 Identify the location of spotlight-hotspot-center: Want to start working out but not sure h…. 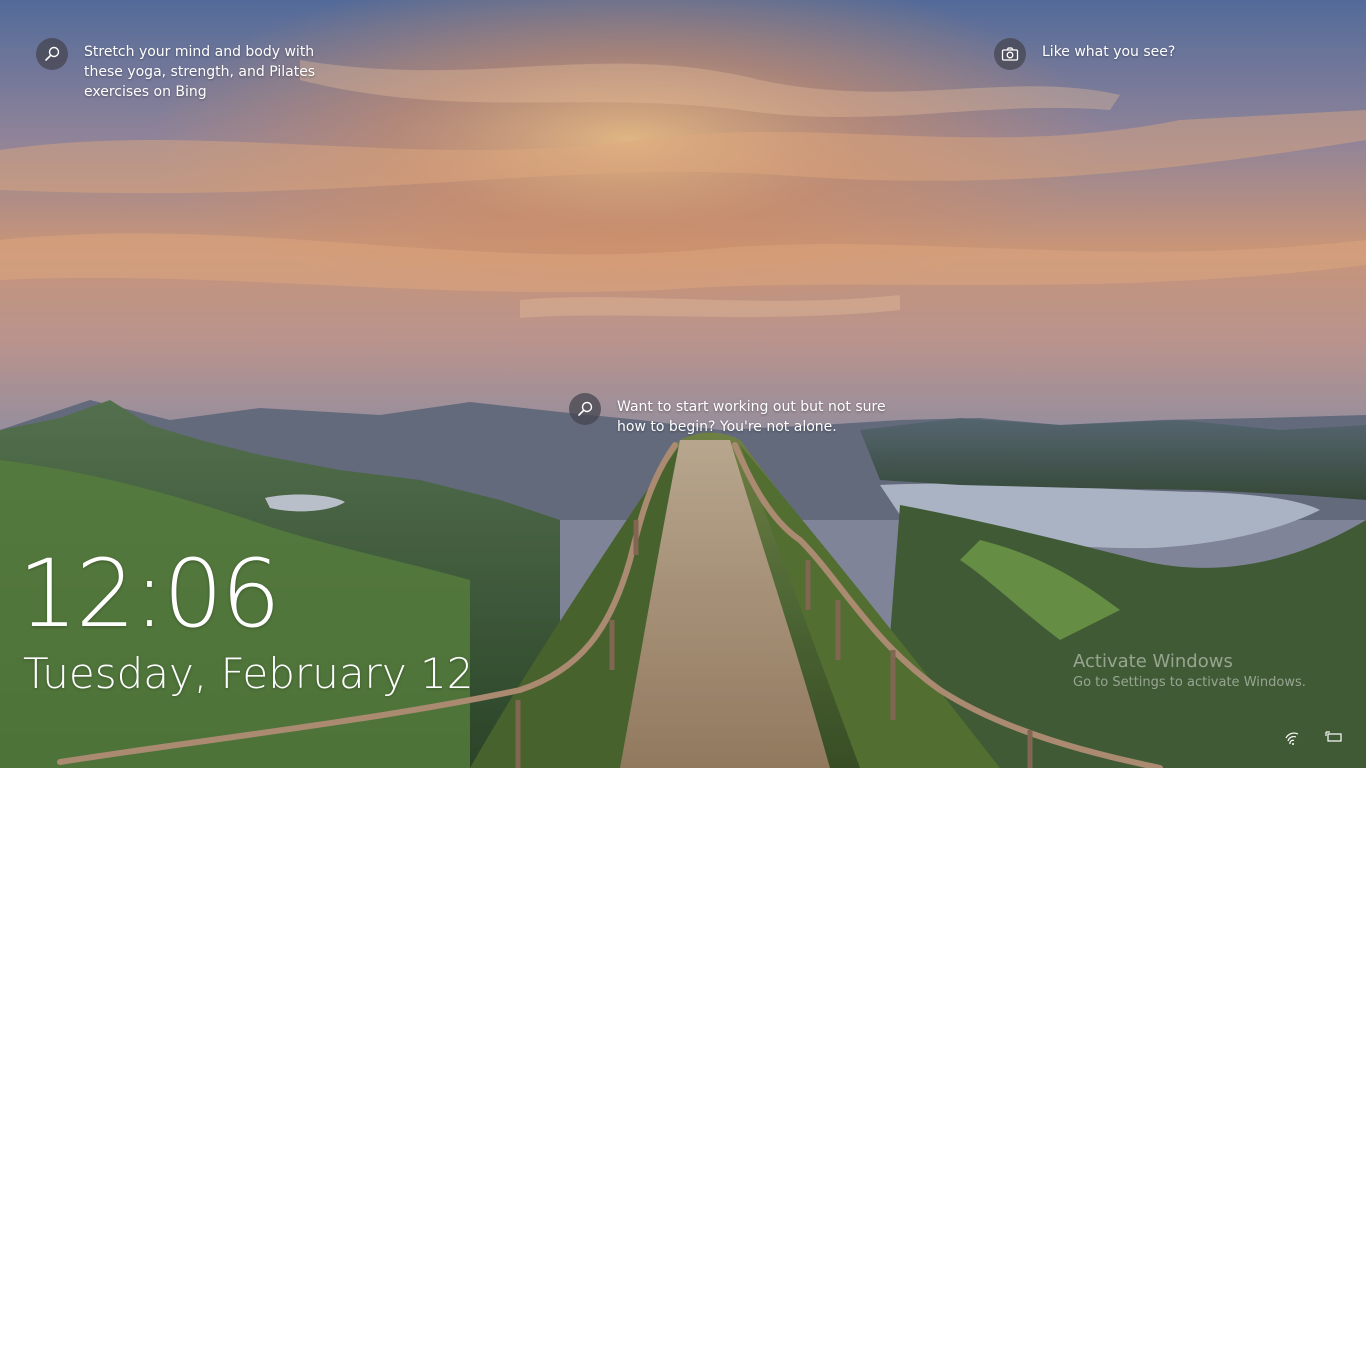
(729, 415).